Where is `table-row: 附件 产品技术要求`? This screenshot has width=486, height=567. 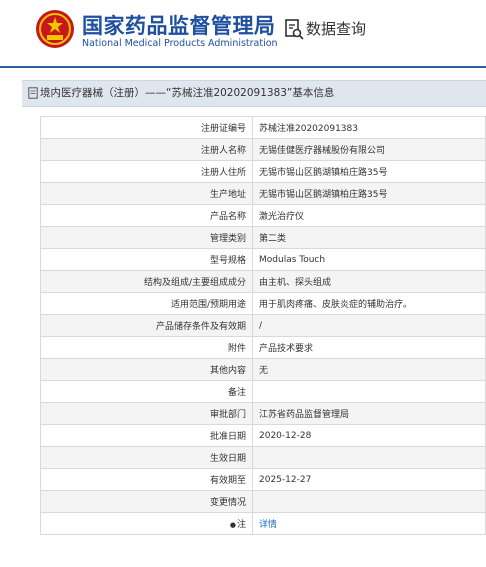 table-row: 附件 产品技术要求 is located at coordinates (263, 347).